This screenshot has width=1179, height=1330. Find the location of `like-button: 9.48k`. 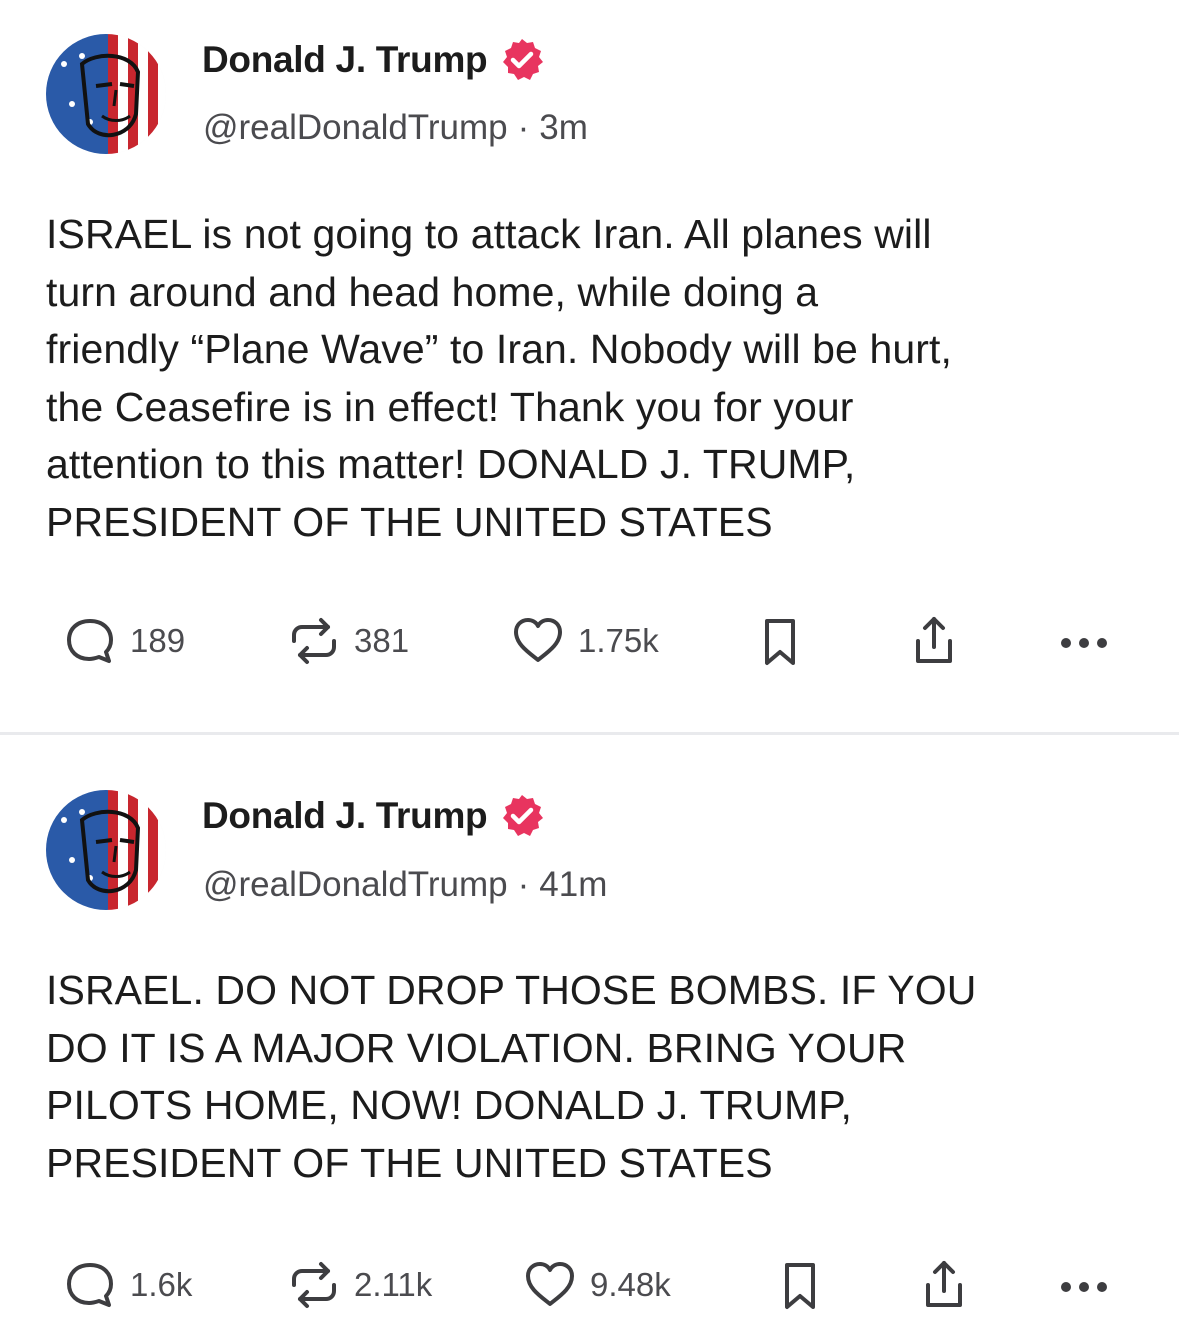

like-button: 9.48k is located at coordinates (596, 1285).